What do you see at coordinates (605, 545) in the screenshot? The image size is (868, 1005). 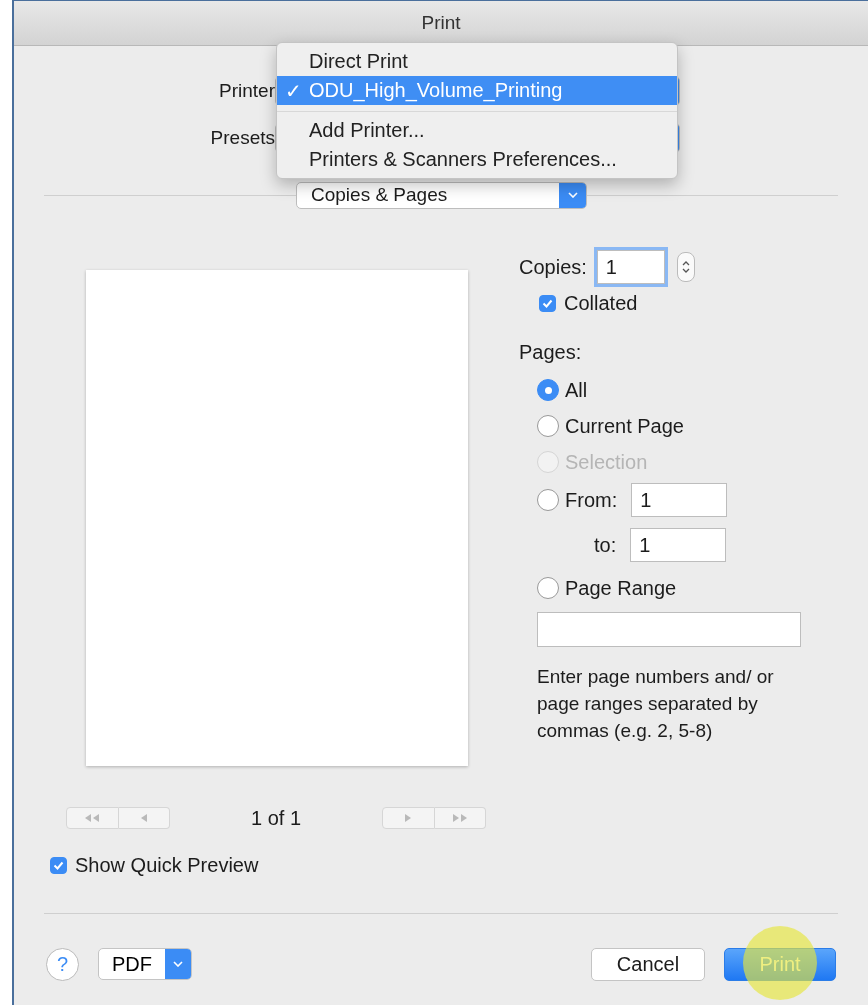 I see `to-label: to:` at bounding box center [605, 545].